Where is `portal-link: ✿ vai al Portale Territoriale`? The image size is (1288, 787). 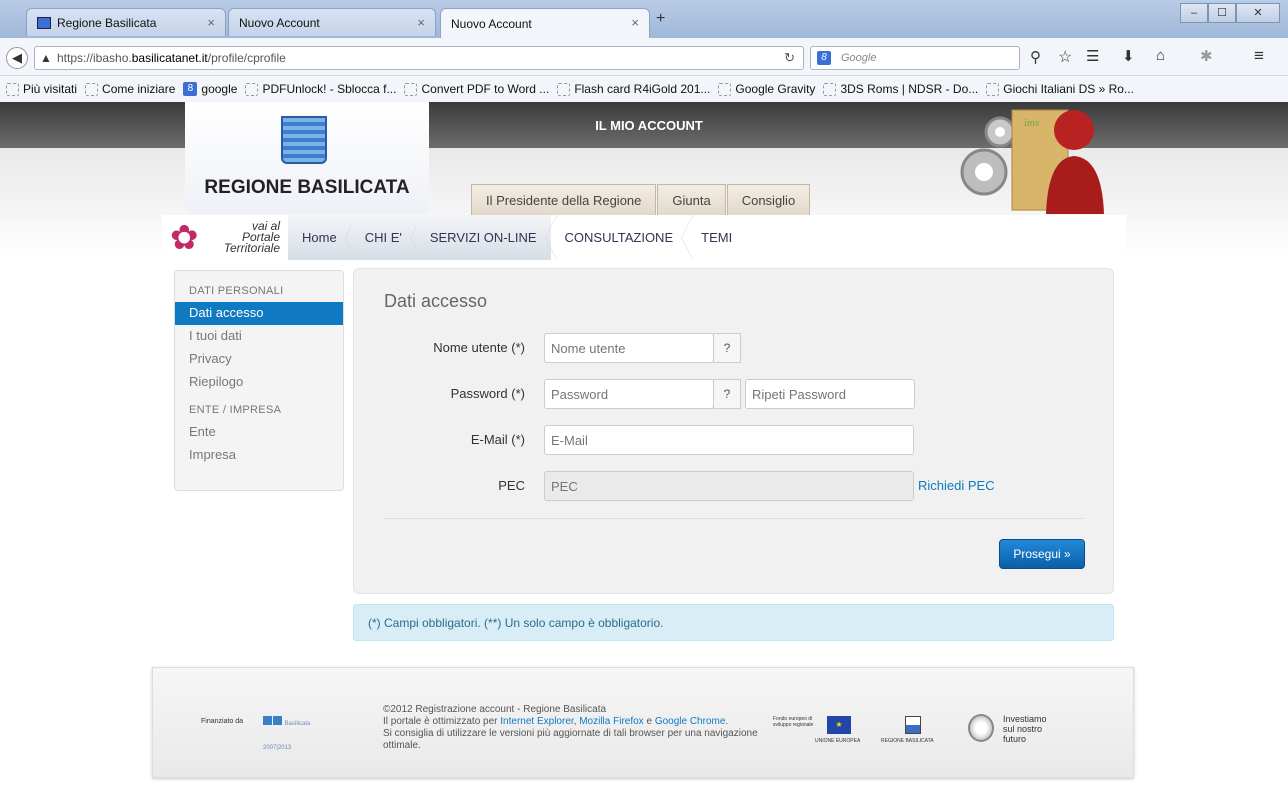 portal-link: ✿ vai al Portale Territoriale is located at coordinates (225, 237).